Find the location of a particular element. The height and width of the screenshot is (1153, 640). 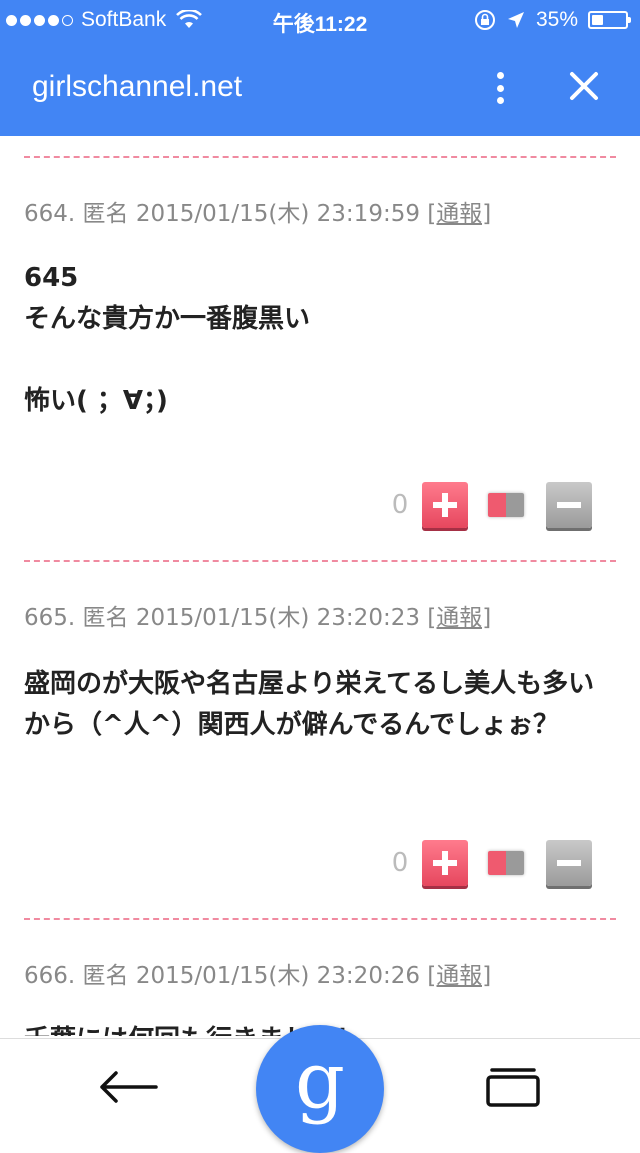

comment-meta: 666. 匿名 2015/01/15(木) 23:20:26 [通報] is located at coordinates (257, 973).